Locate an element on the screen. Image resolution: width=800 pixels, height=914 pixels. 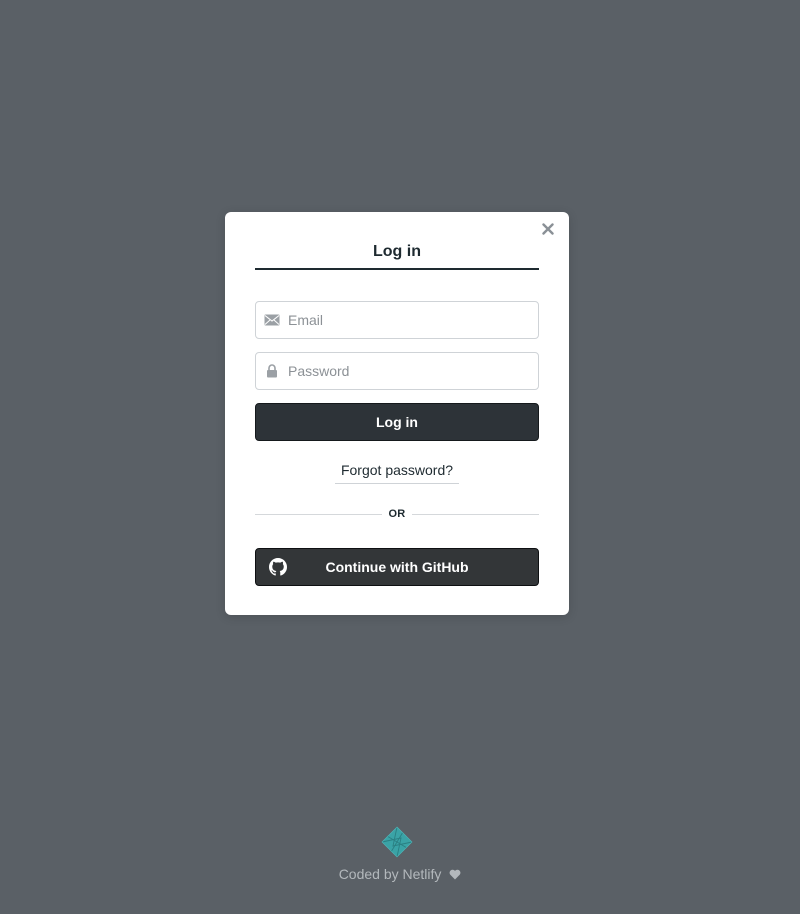
netlify-logo-icon is located at coordinates (397, 842).